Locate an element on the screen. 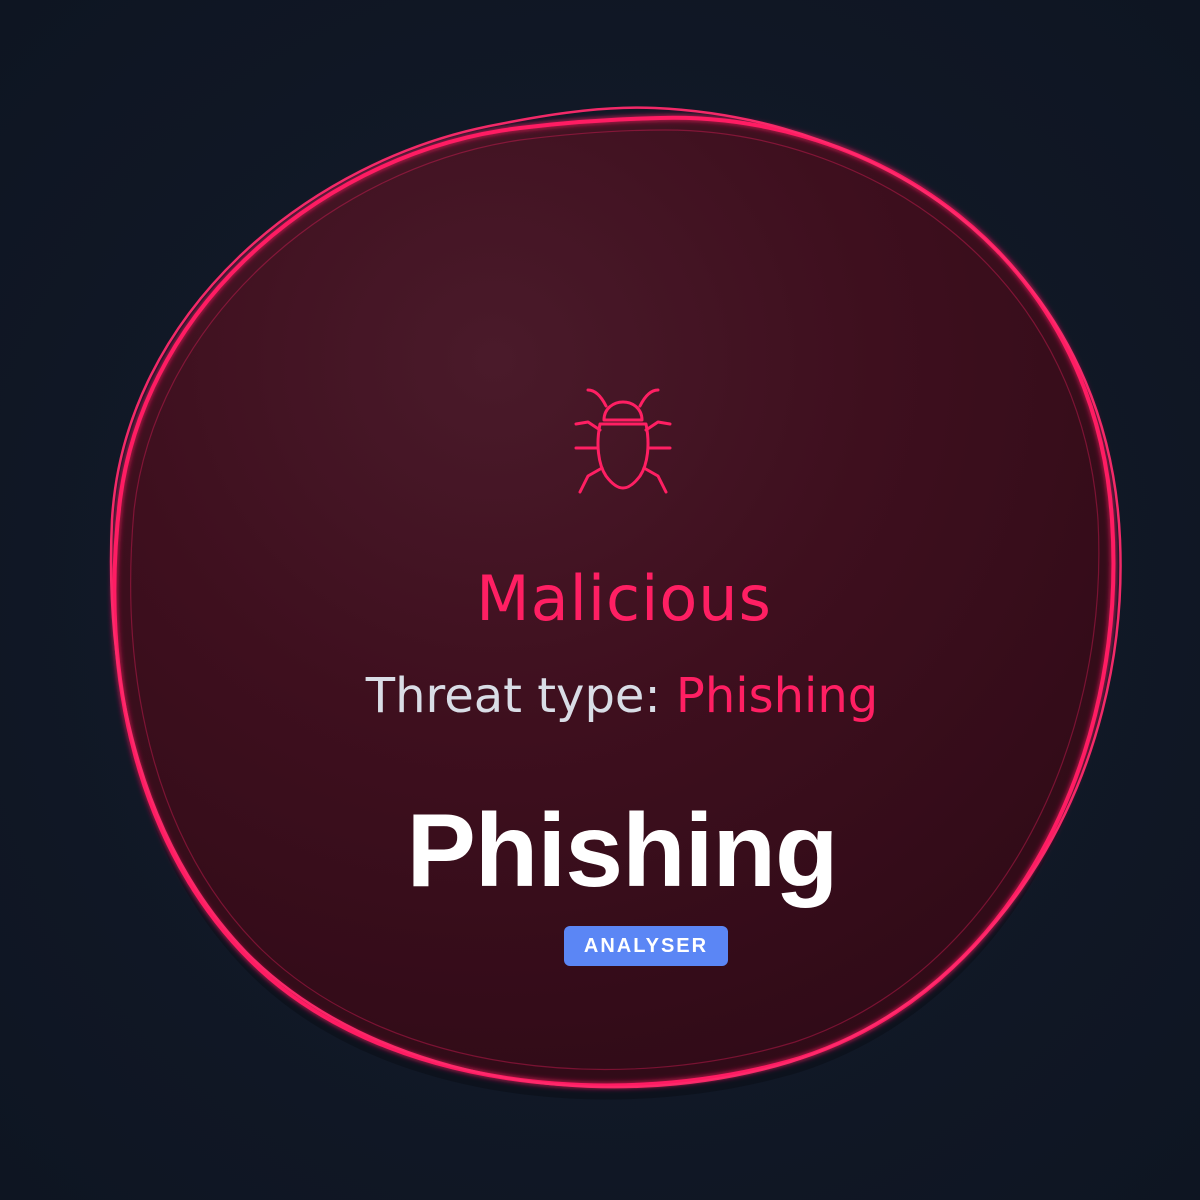  threat-type-line: Threat type: Phishing is located at coordinates (600, 696).